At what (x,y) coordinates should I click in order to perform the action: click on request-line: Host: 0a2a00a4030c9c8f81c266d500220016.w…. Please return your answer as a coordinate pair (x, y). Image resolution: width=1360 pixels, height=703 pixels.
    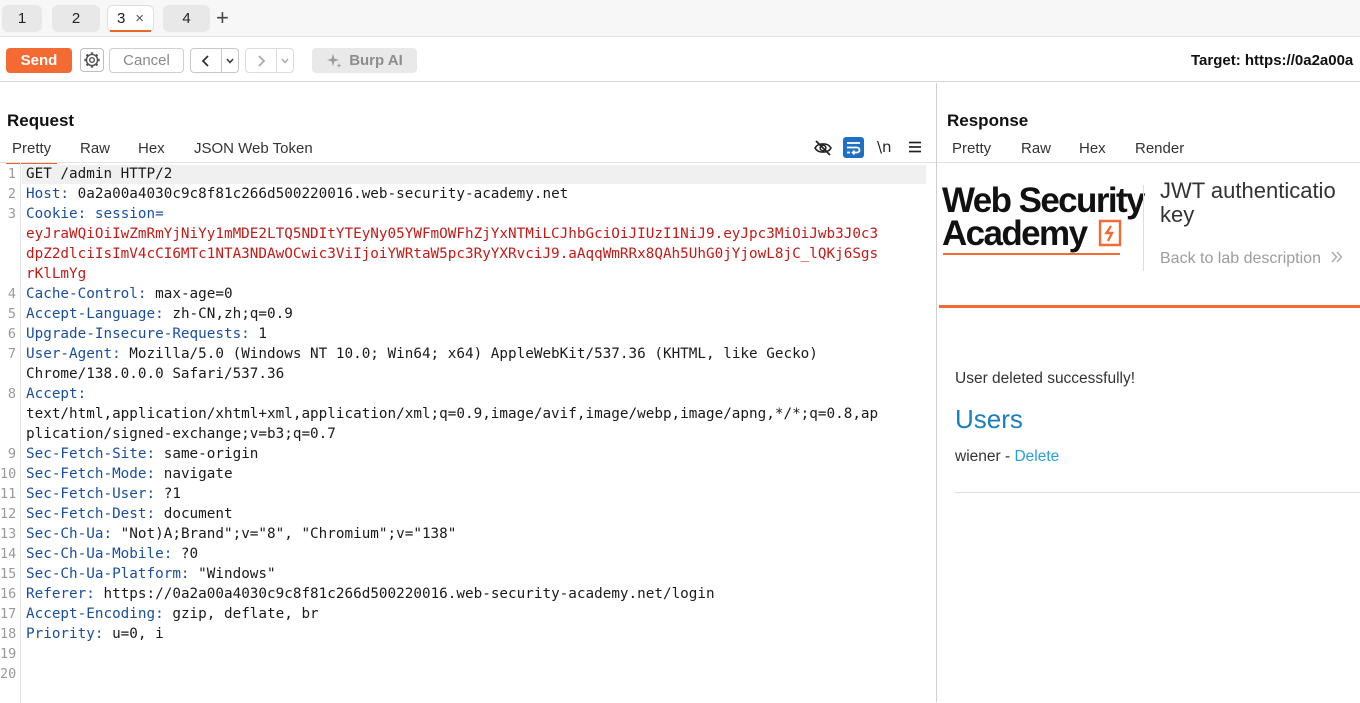
    Looking at the image, I should click on (297, 194).